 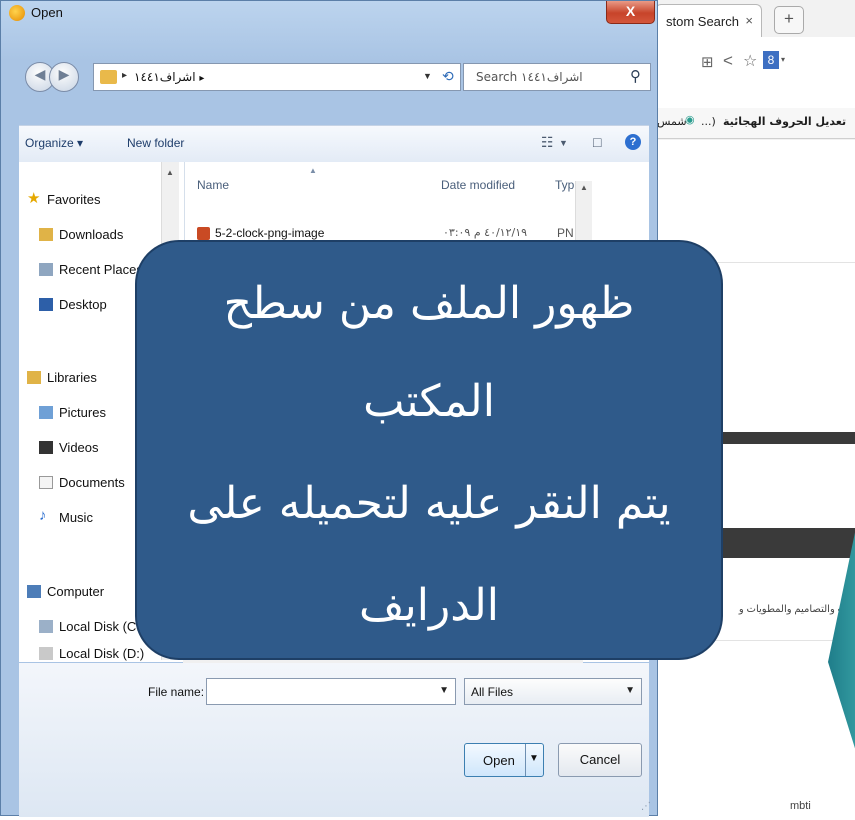 I want to click on address-bar: ▸ اشراف١٤٤١ ▸ ▼ ⟲, so click(x=277, y=77).